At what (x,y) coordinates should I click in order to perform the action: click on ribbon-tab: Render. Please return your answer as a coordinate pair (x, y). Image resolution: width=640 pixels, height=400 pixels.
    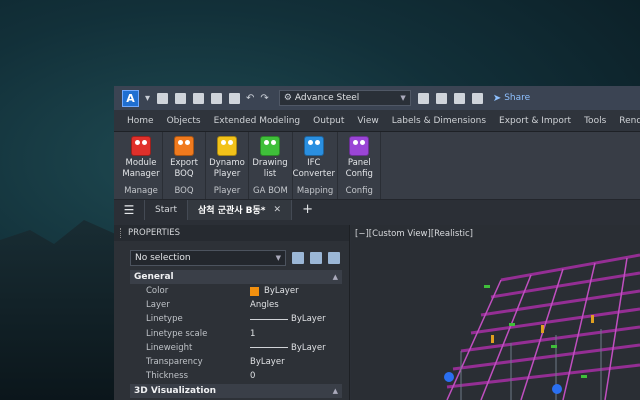
    Looking at the image, I should click on (629, 121).